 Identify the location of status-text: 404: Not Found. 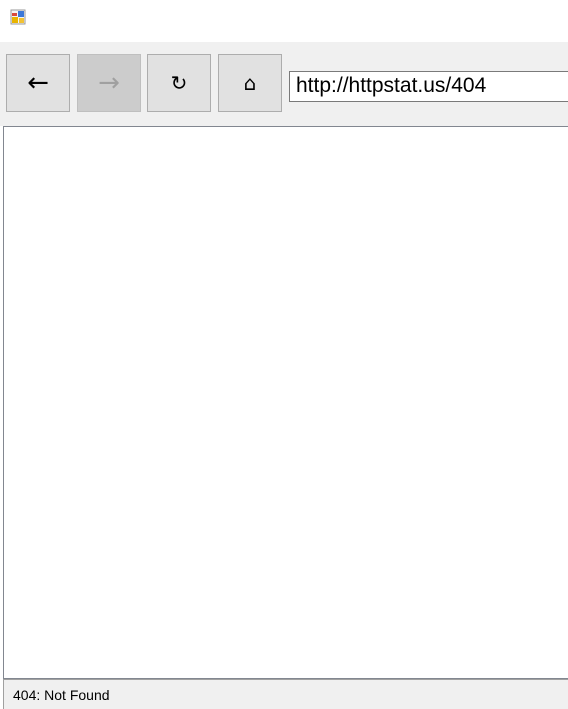
(61, 695).